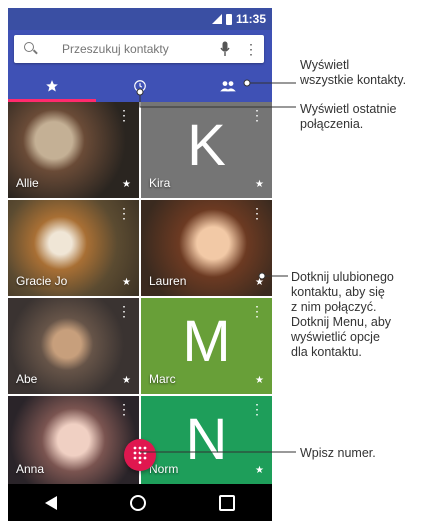  I want to click on callout-recent-calls: Wyświetl ostatnie połączenia., so click(348, 116).